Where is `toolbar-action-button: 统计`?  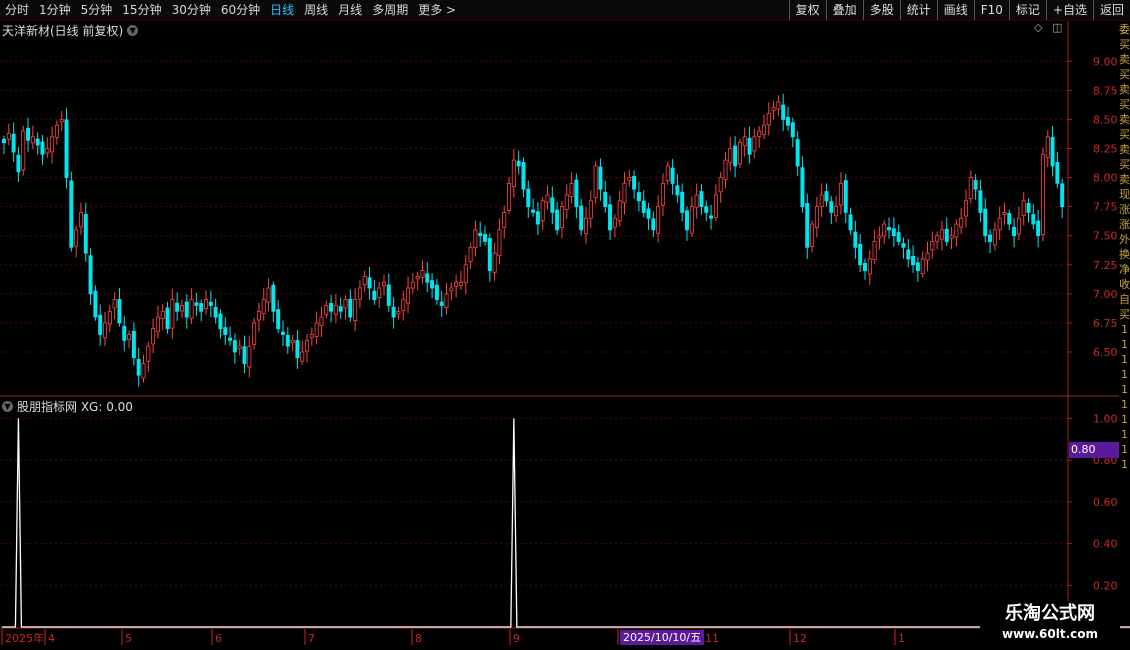 toolbar-action-button: 统计 is located at coordinates (918, 10).